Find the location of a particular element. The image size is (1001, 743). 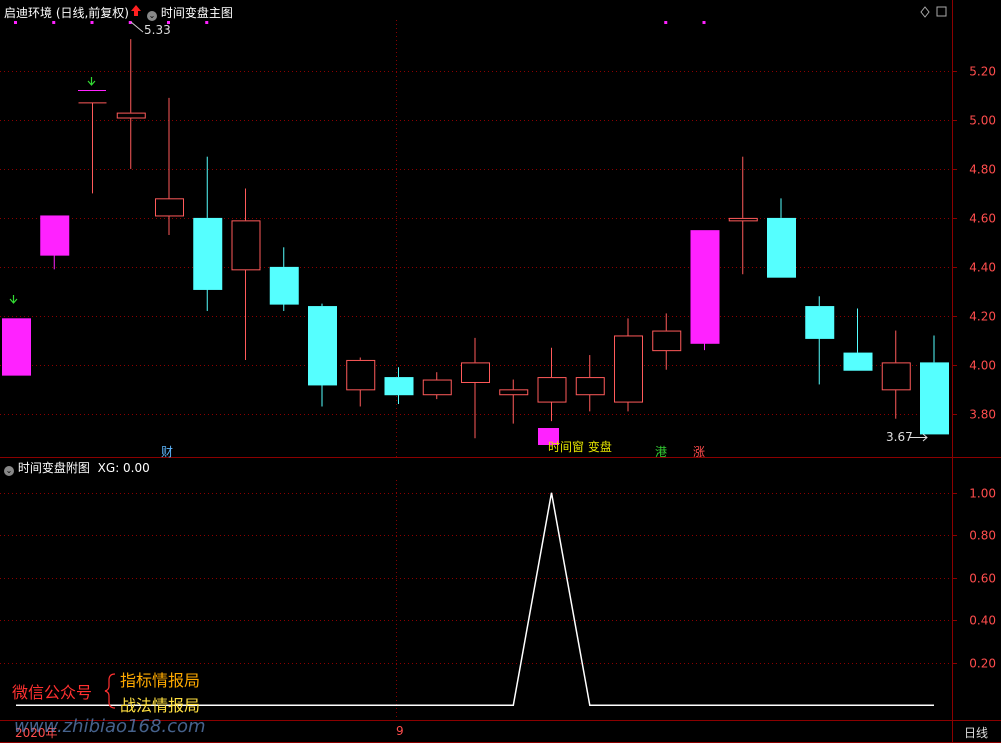

up-arrow-icon is located at coordinates (136, 10).